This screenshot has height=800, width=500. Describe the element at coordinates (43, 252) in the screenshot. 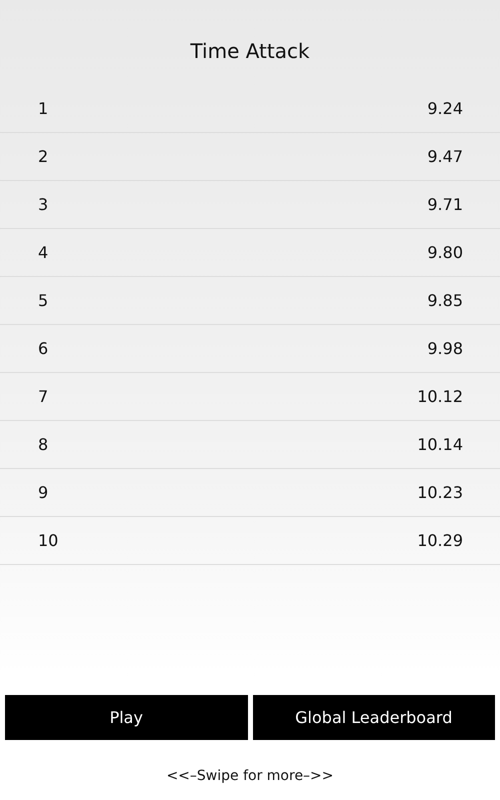

I see `rank-number: 4` at that location.